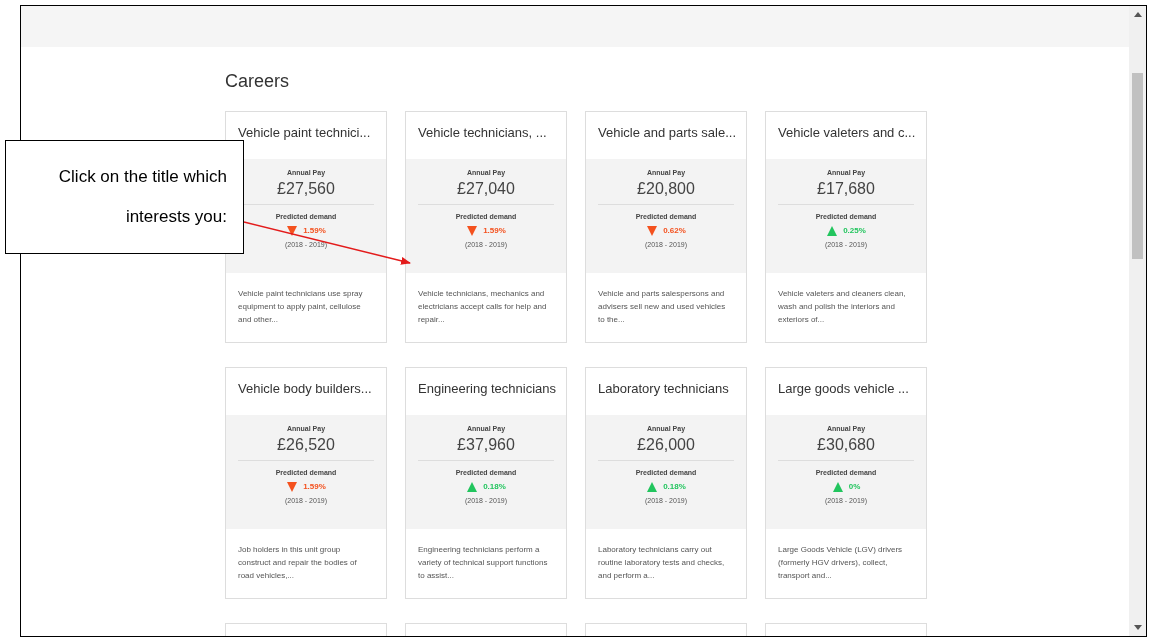  I want to click on pay-amount: £26,520, so click(306, 444).